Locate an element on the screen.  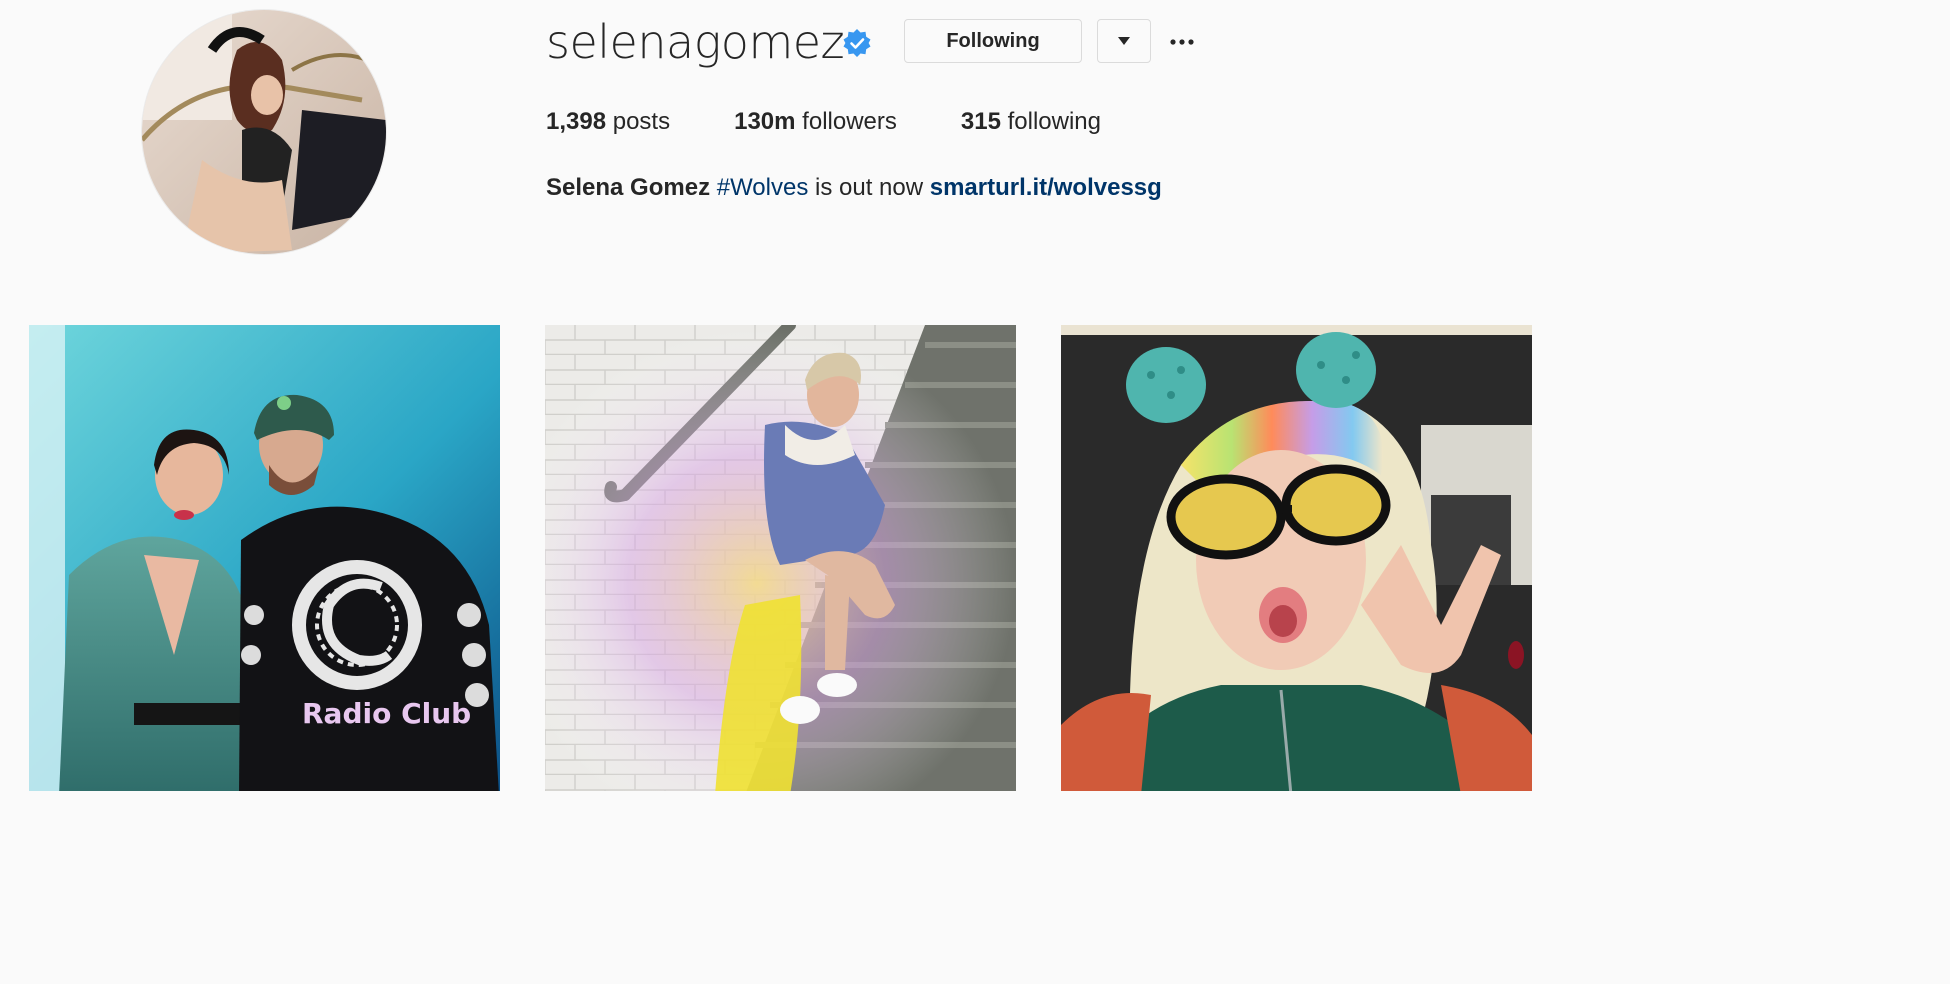
followers-label: followers is located at coordinates (849, 121).